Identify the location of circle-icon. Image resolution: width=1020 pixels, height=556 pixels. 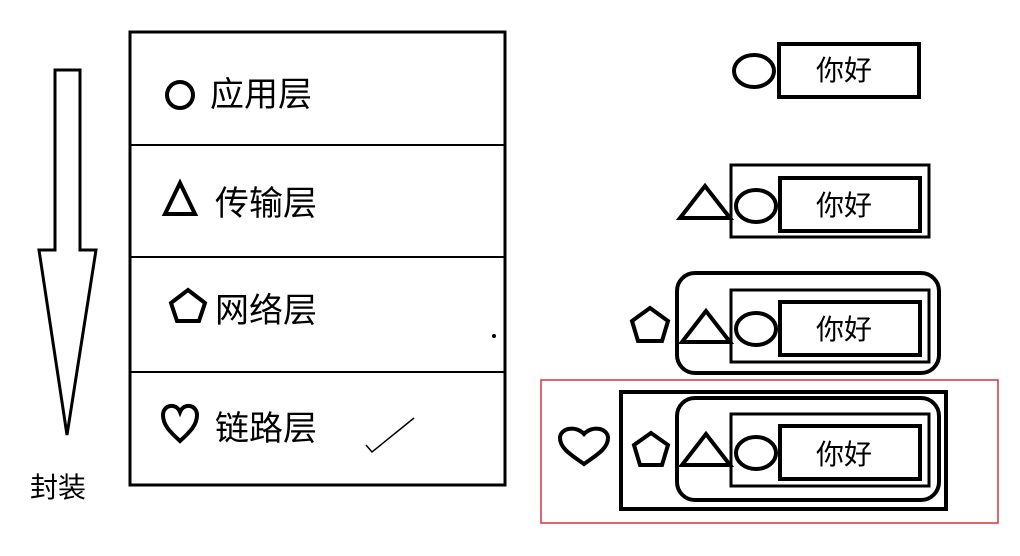
(180, 95).